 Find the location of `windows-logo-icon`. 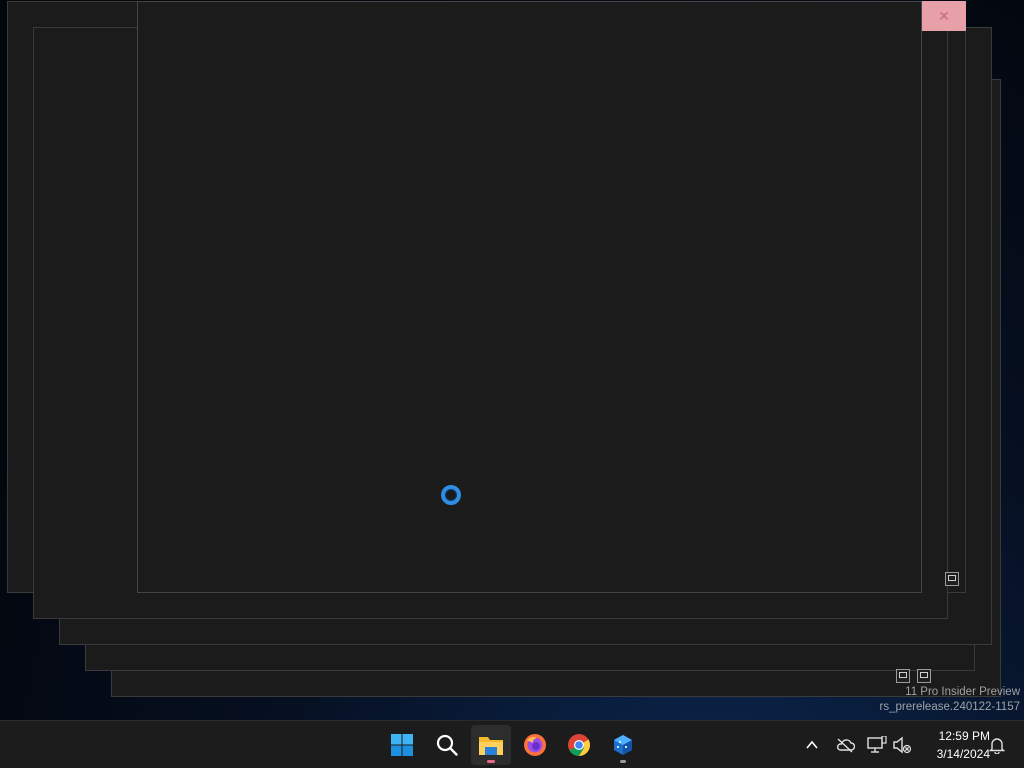

windows-logo-icon is located at coordinates (402, 745).